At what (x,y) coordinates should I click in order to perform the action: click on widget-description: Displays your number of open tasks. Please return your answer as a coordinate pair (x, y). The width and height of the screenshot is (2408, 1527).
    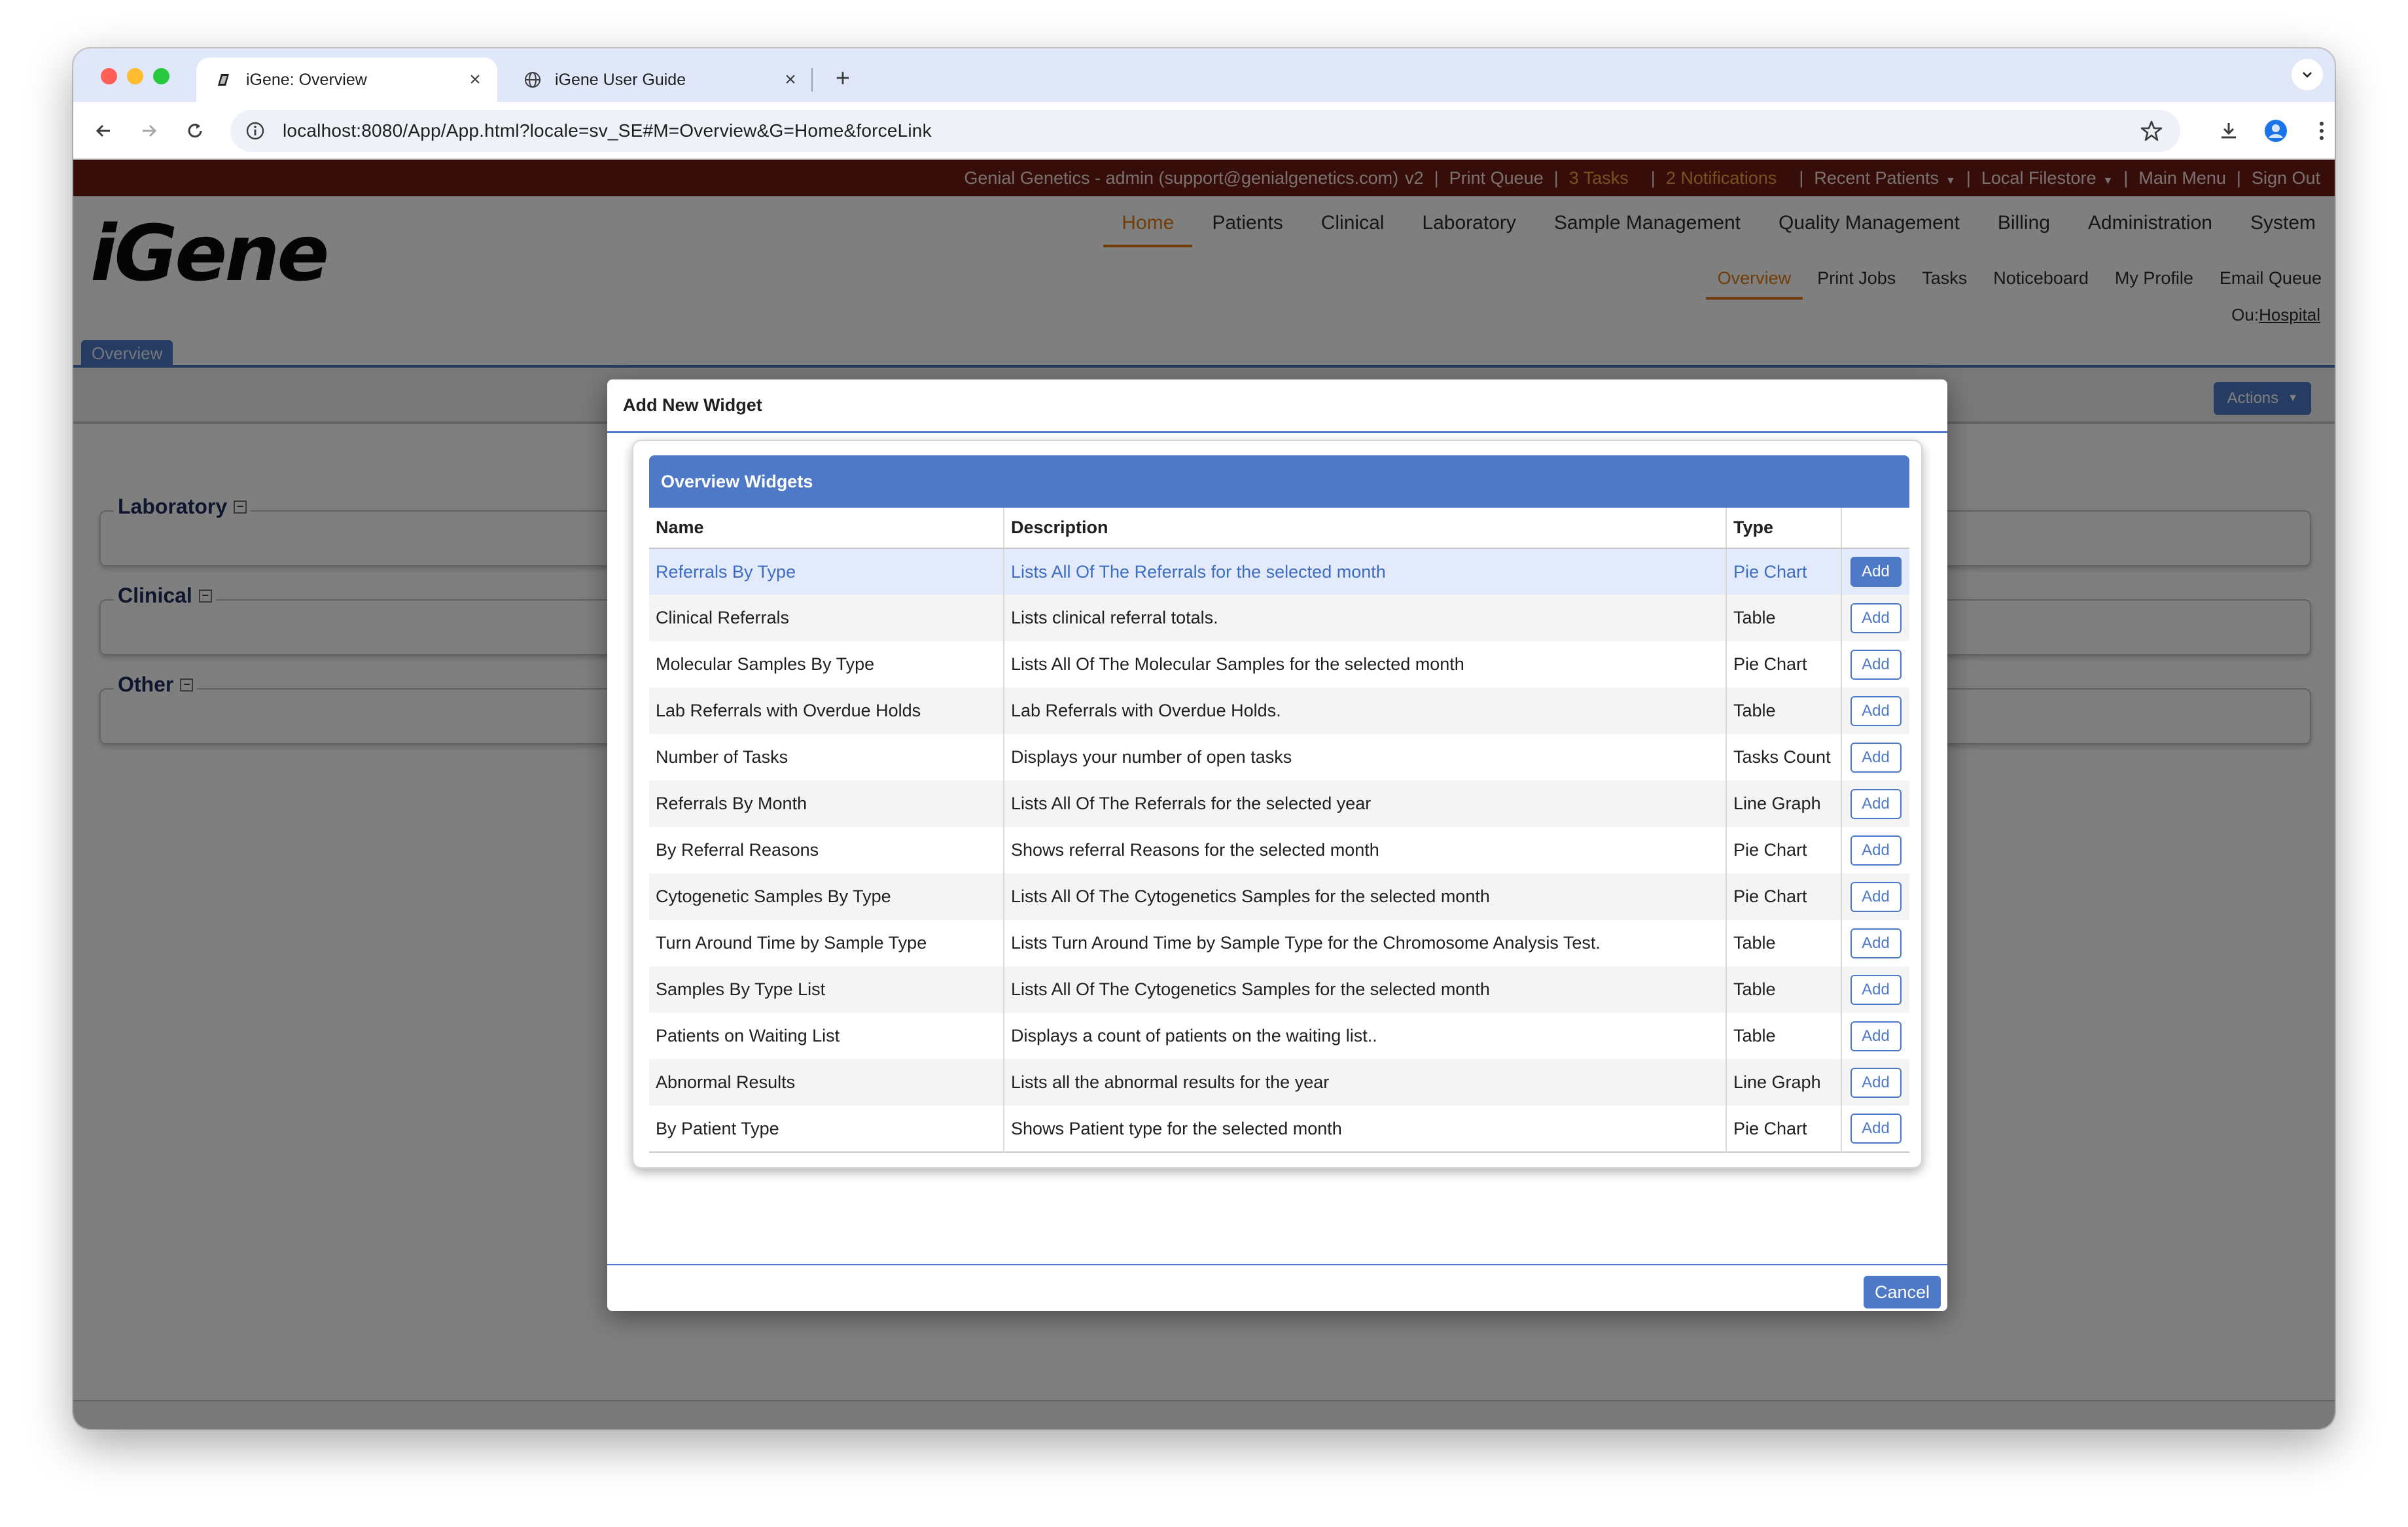
    Looking at the image, I should click on (1365, 757).